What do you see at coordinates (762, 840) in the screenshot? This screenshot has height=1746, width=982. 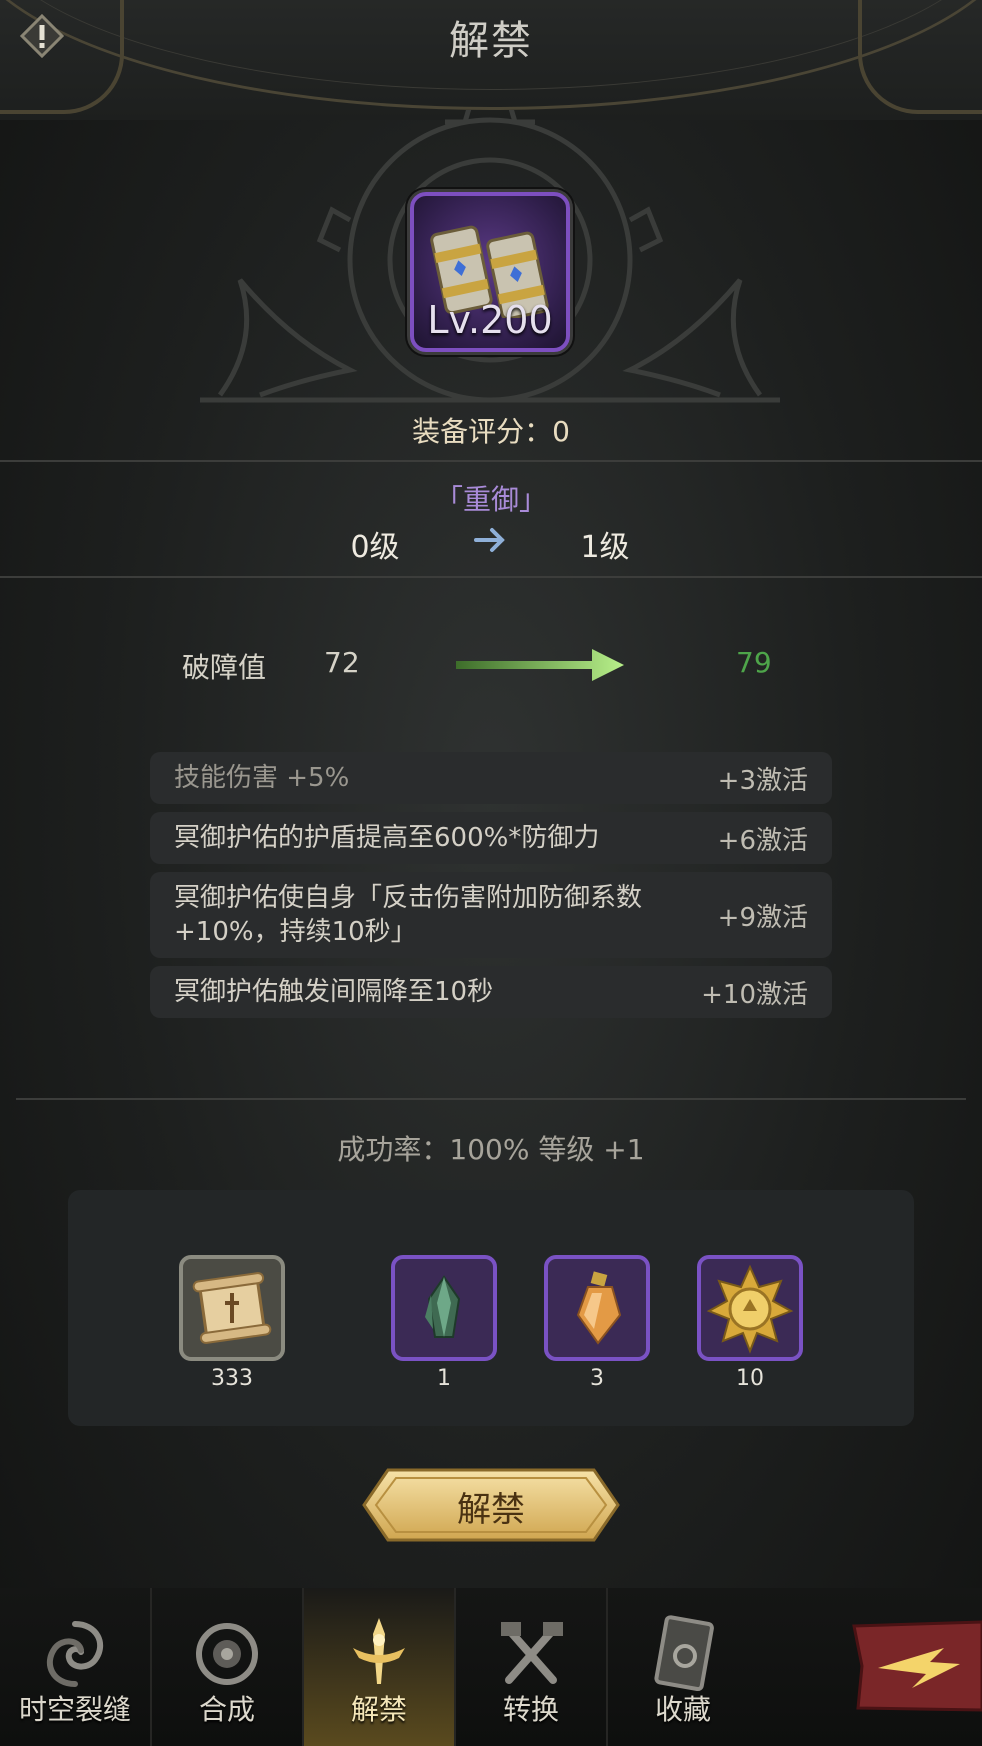 I see `bonus-activate: +6激活` at bounding box center [762, 840].